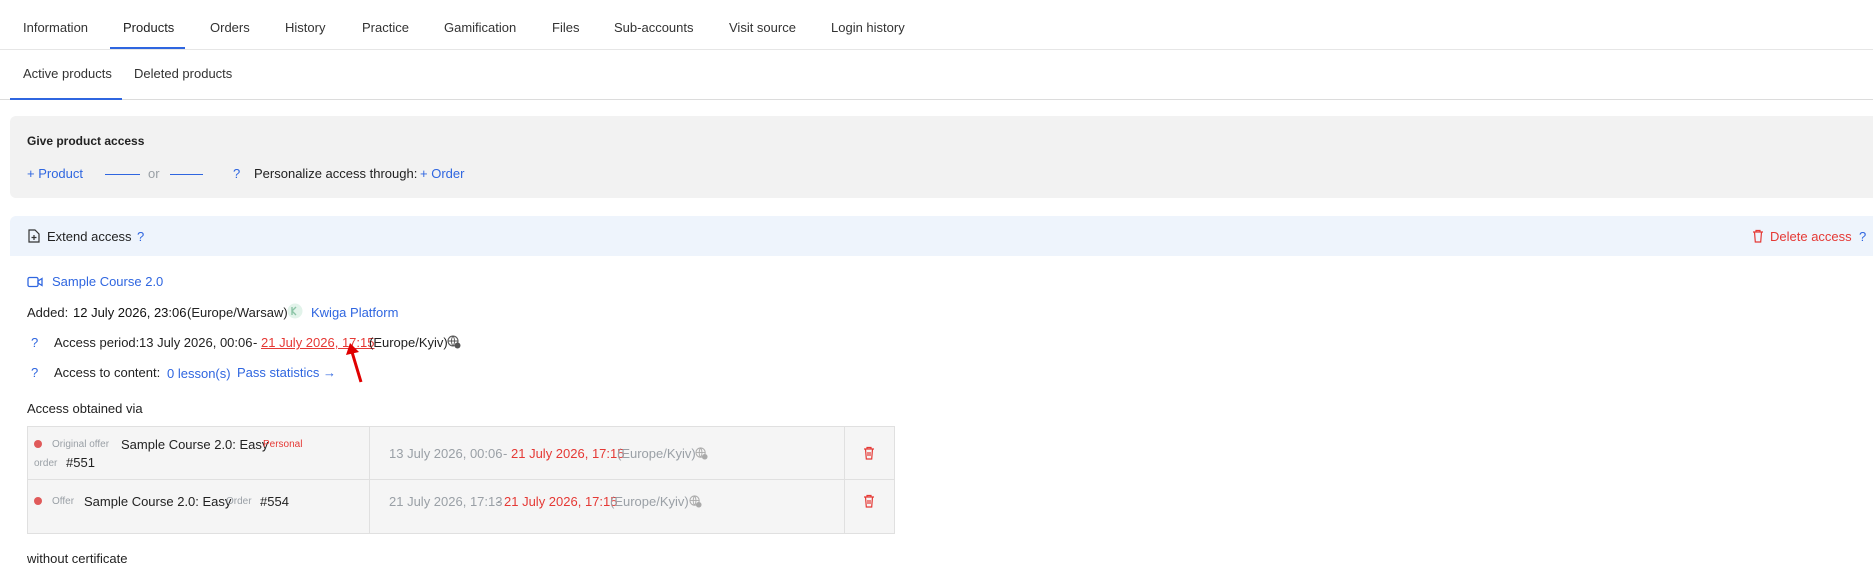  Describe the element at coordinates (196, 342) in the screenshot. I see `period-start: 13 July 2026, 00:06` at that location.